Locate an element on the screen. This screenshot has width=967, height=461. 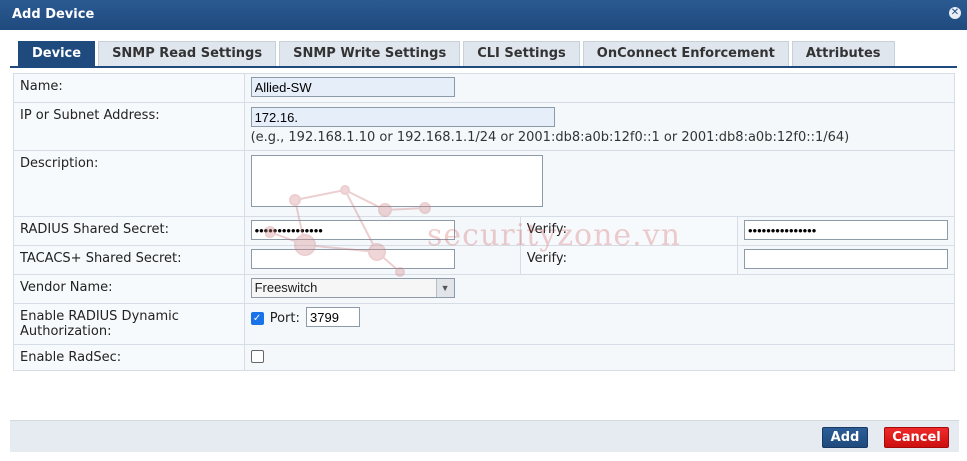
tab-cli-settings: CLI Settings is located at coordinates (521, 53).